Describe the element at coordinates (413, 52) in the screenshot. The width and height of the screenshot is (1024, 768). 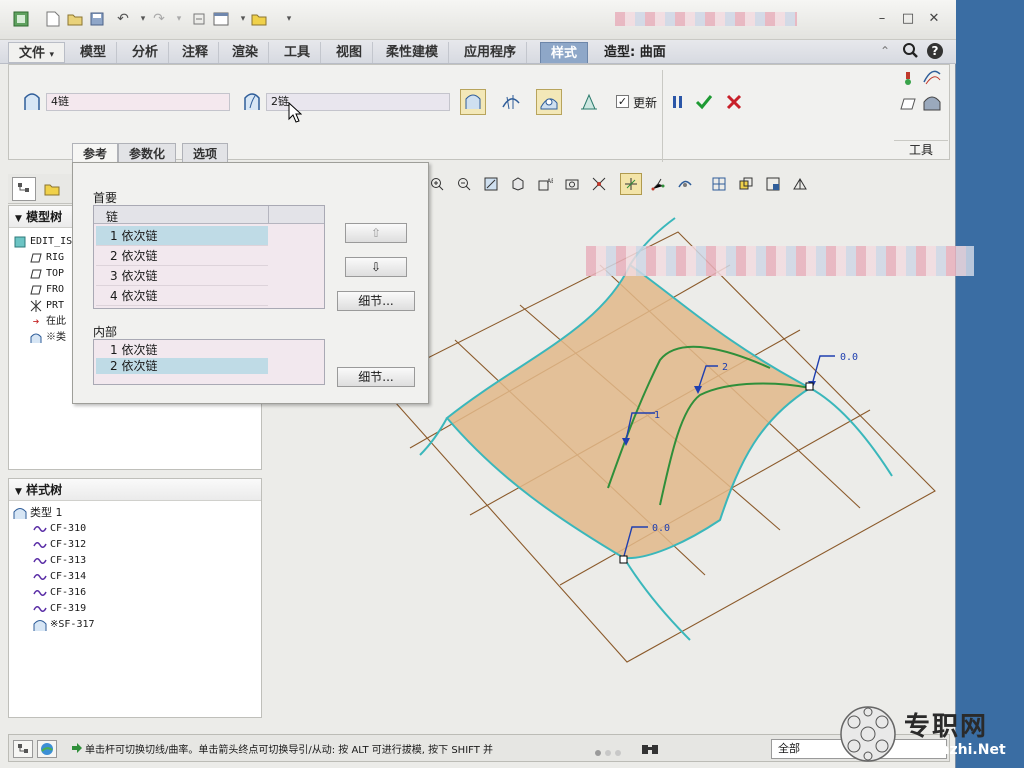
I see `tab-flexible-modeling: 柔性建模` at that location.